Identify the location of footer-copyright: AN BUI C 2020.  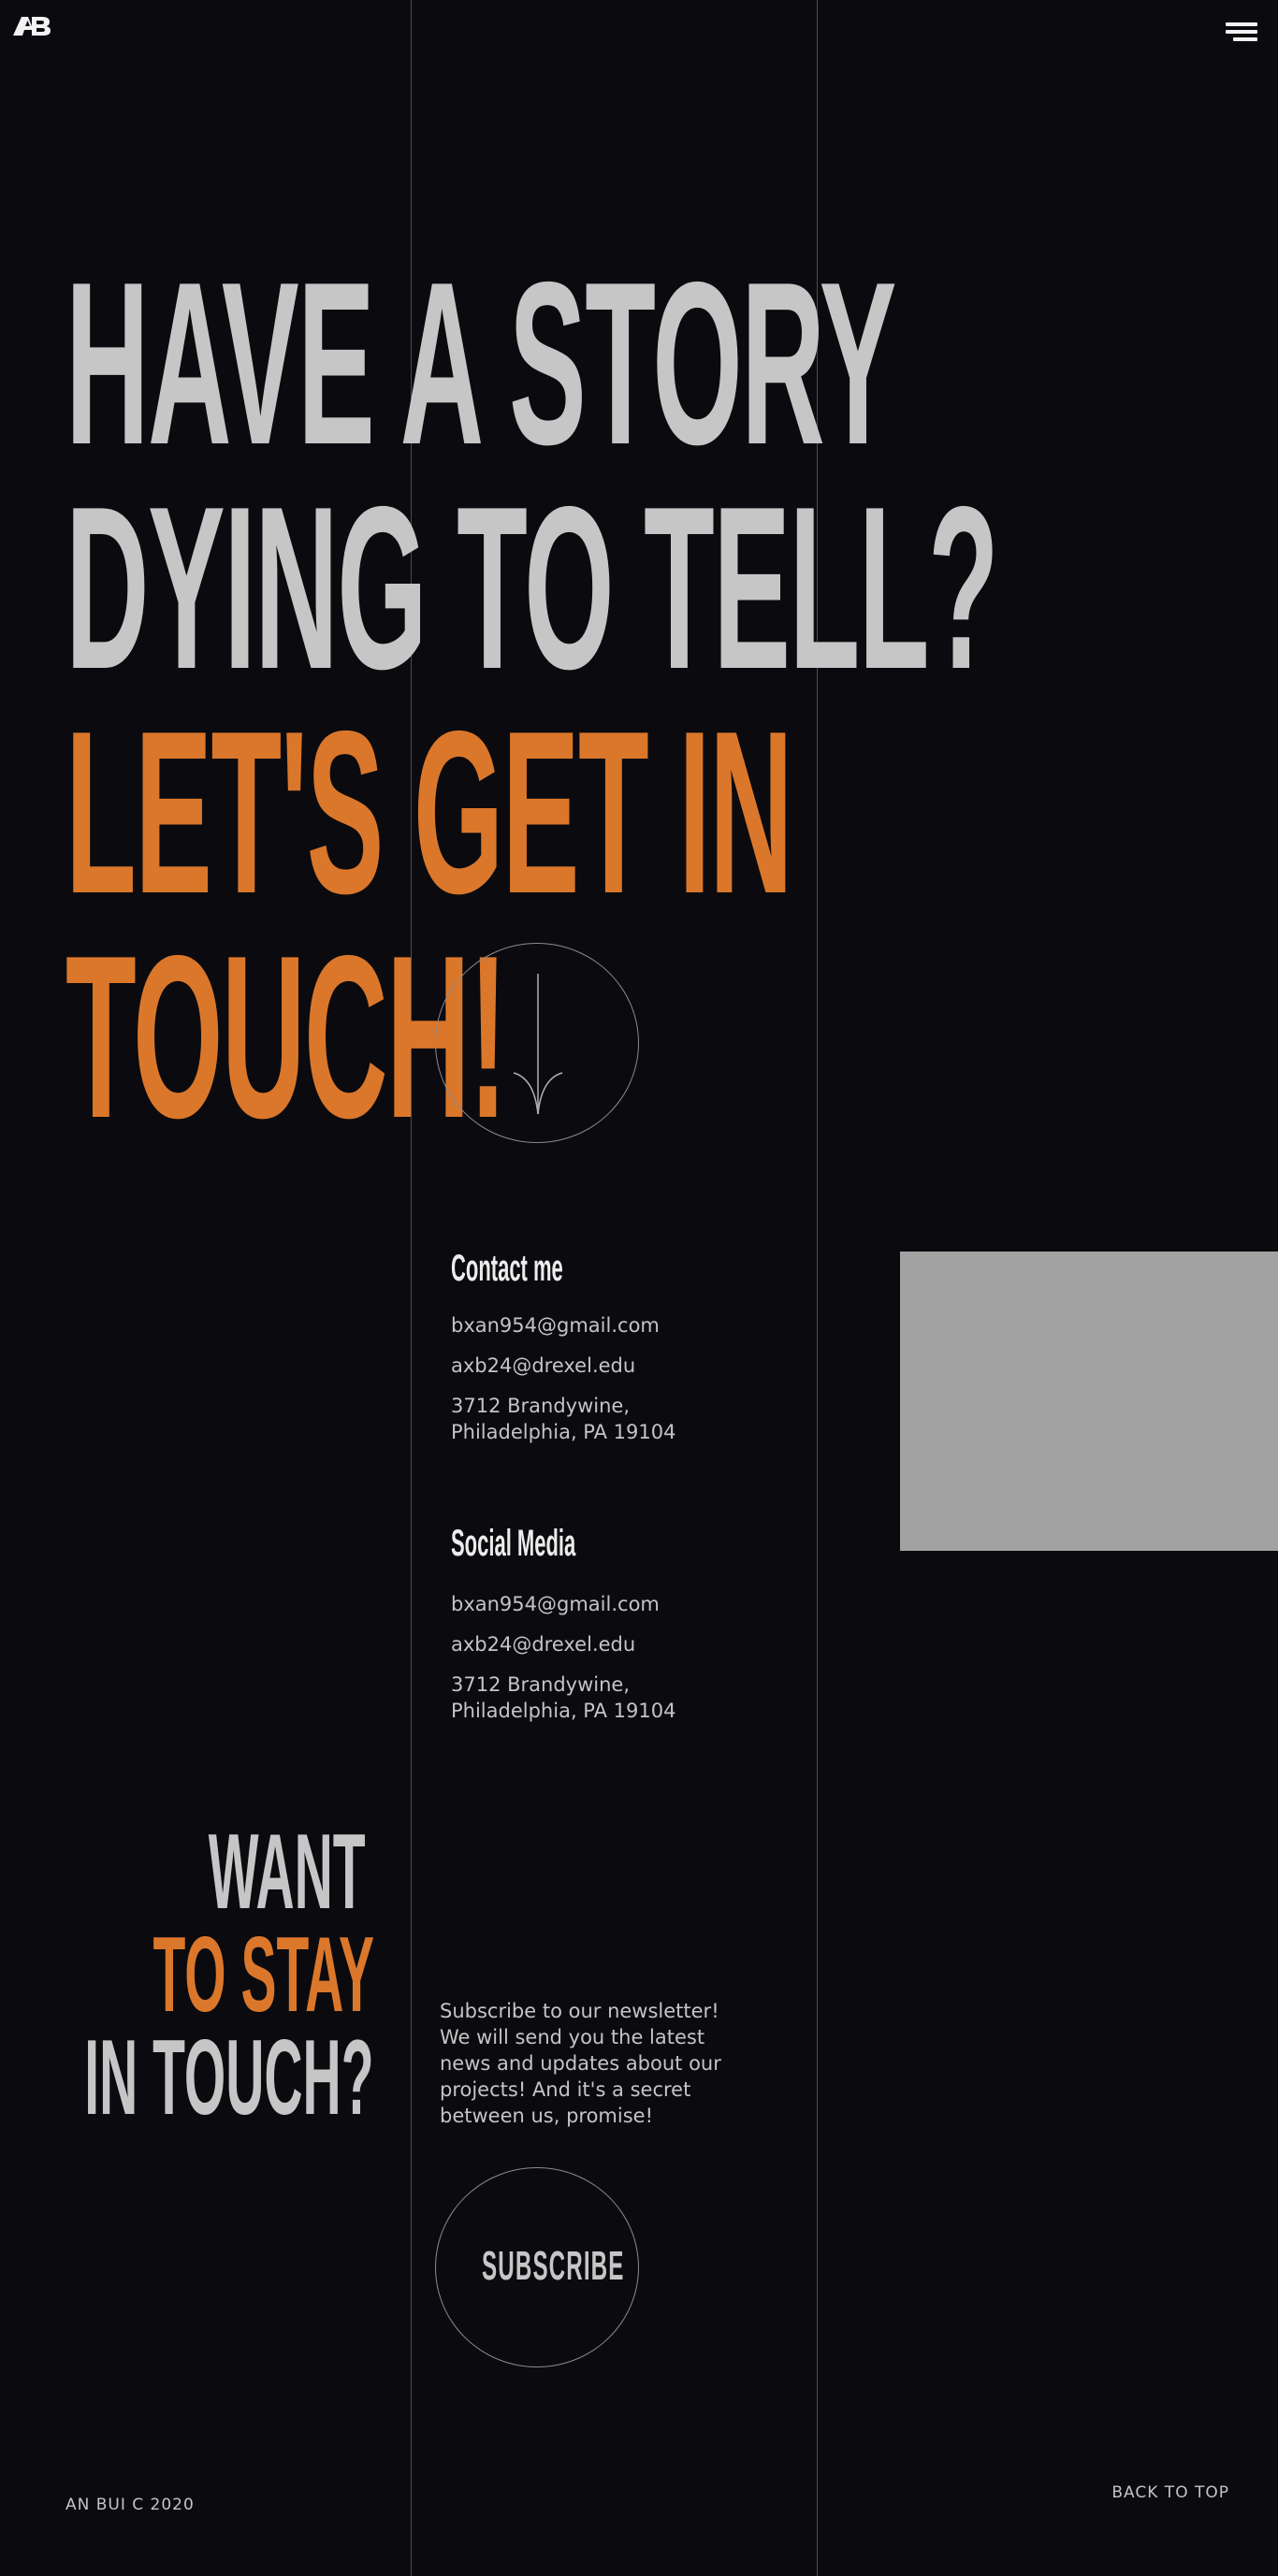
(130, 2505).